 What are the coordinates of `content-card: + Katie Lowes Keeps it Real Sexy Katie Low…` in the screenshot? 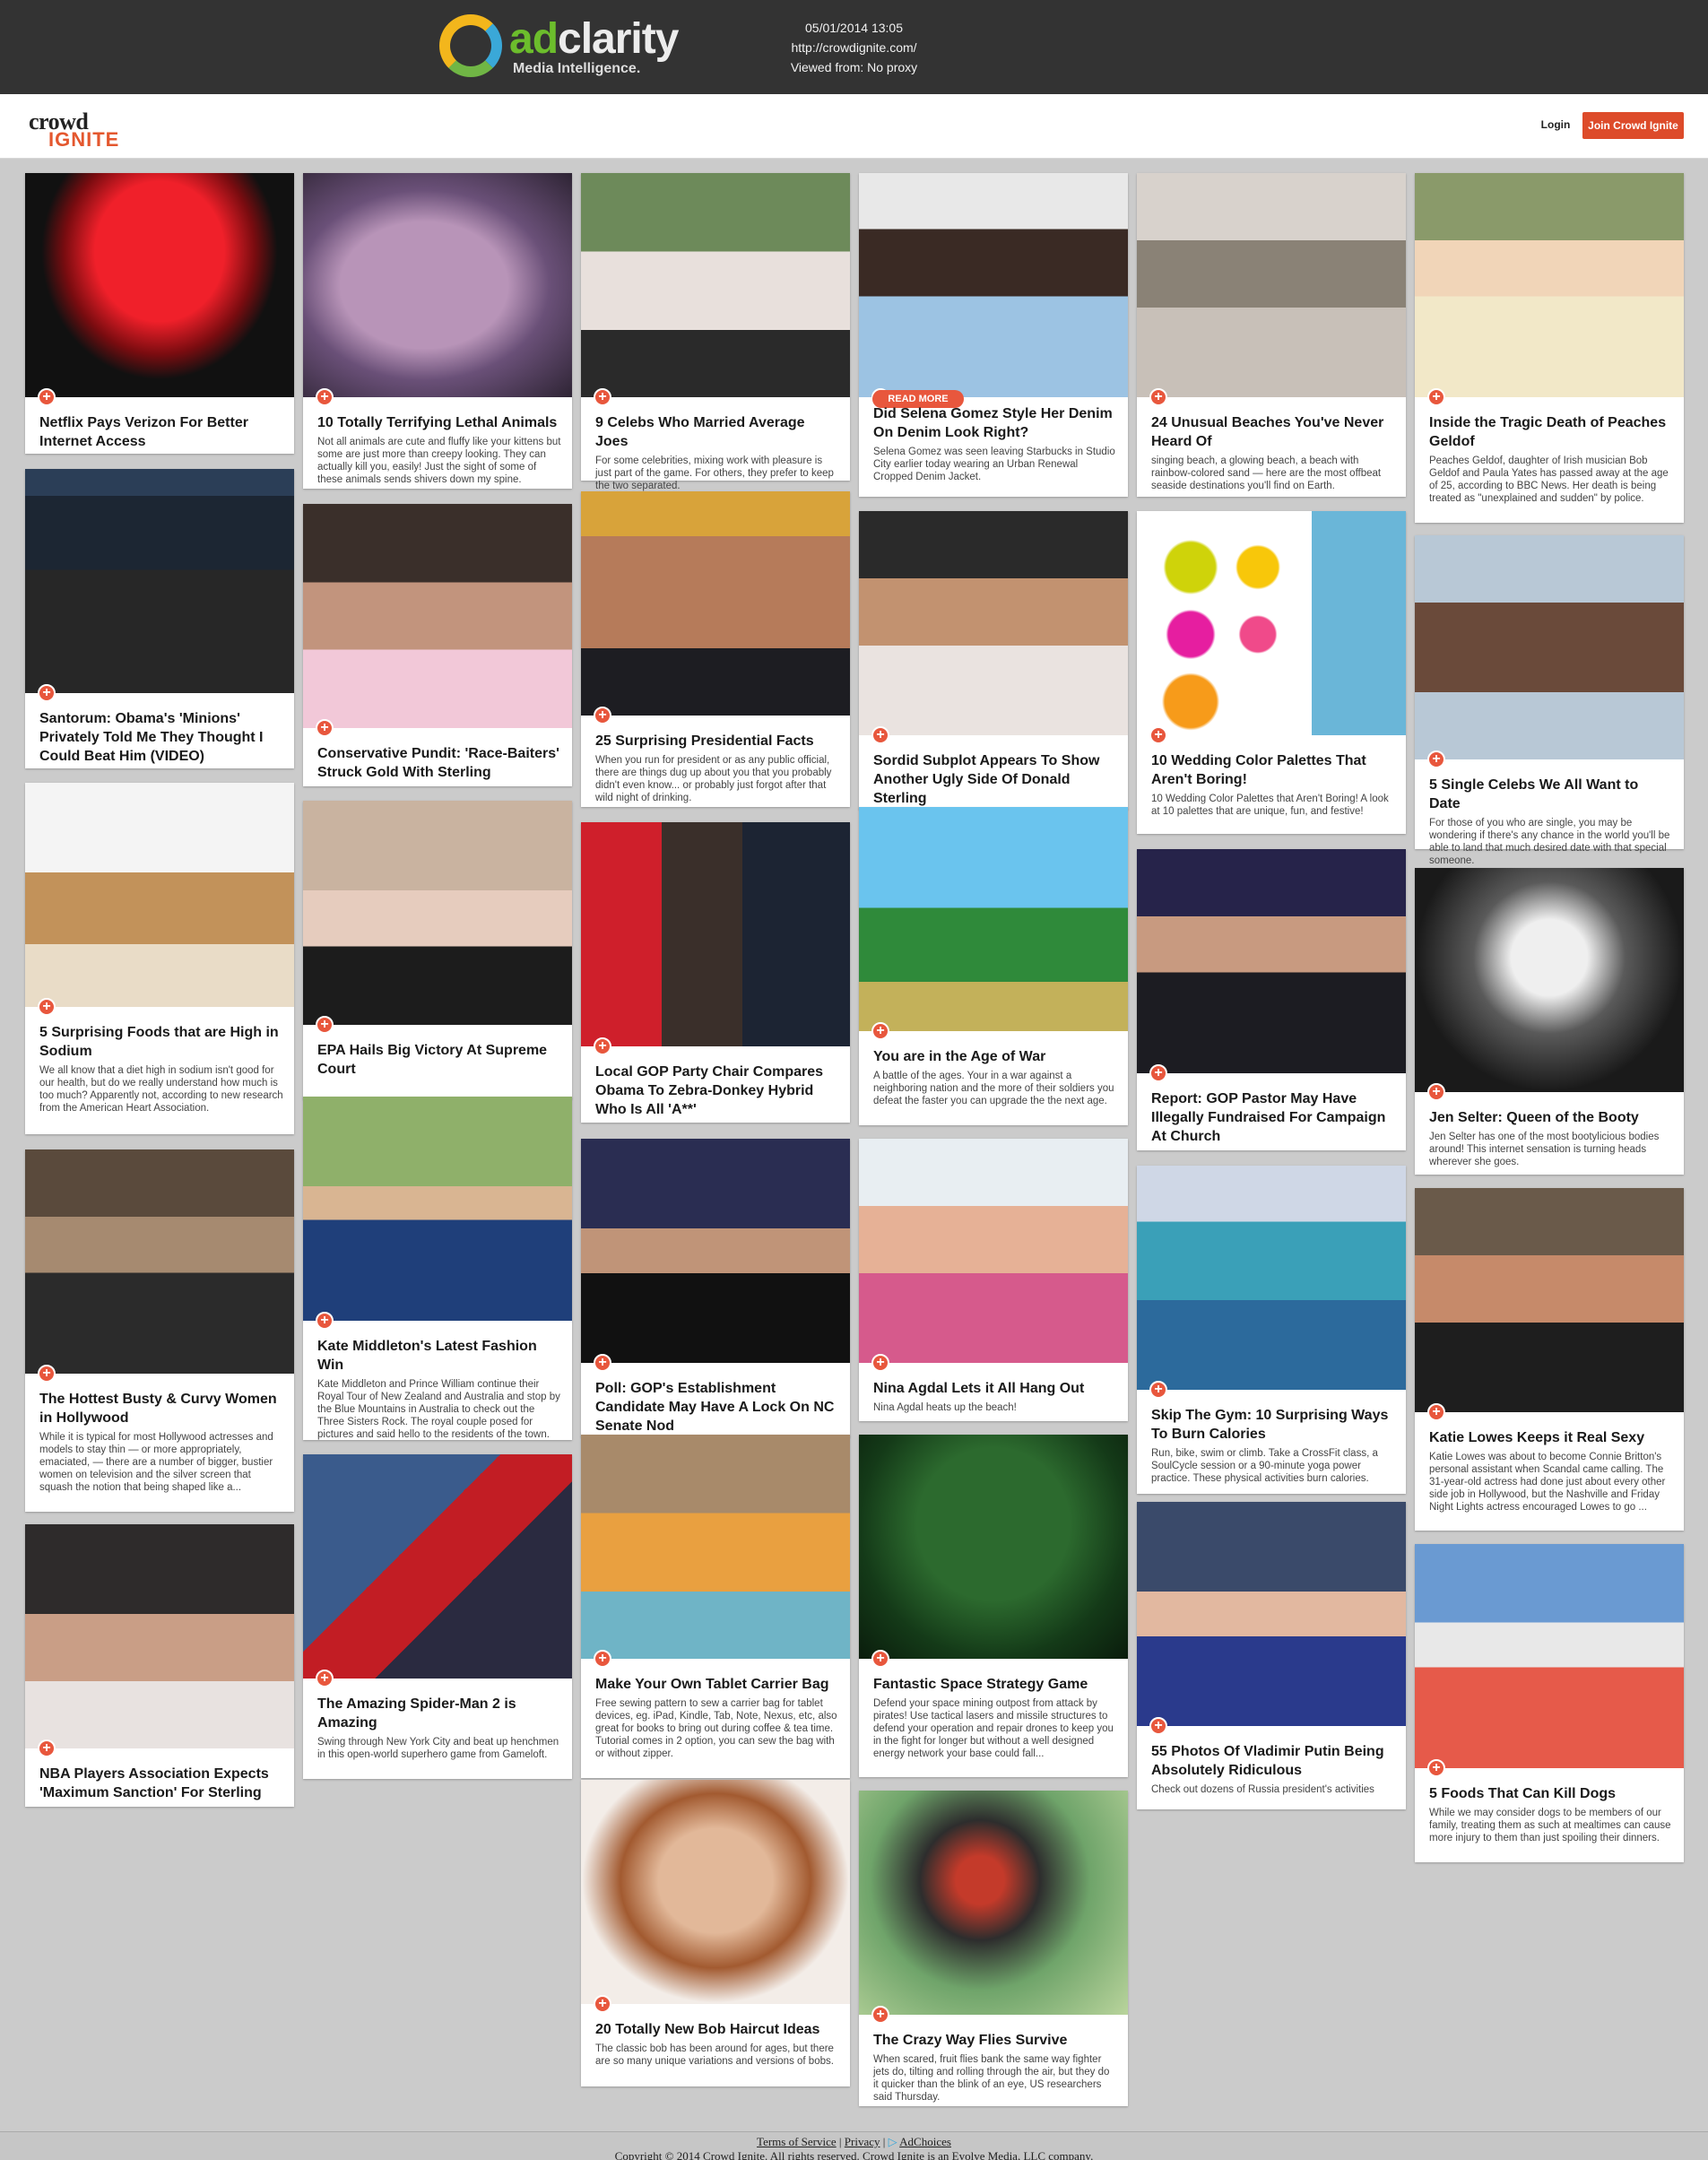 It's located at (1549, 1359).